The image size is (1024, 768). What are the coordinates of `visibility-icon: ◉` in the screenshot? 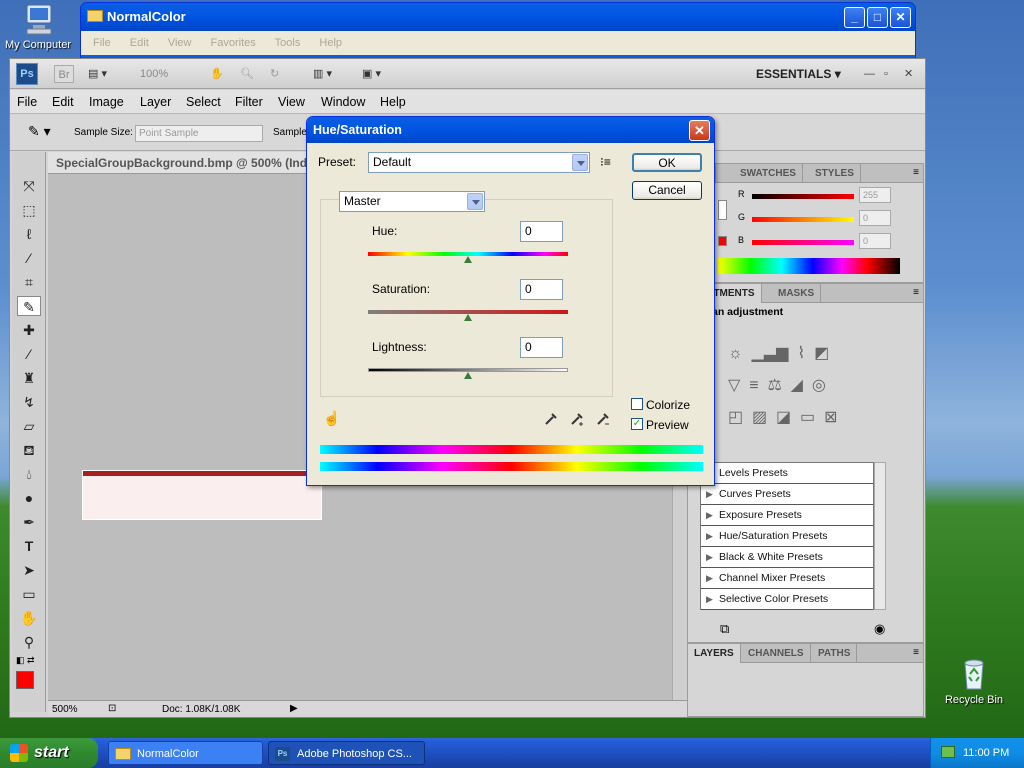 It's located at (879, 629).